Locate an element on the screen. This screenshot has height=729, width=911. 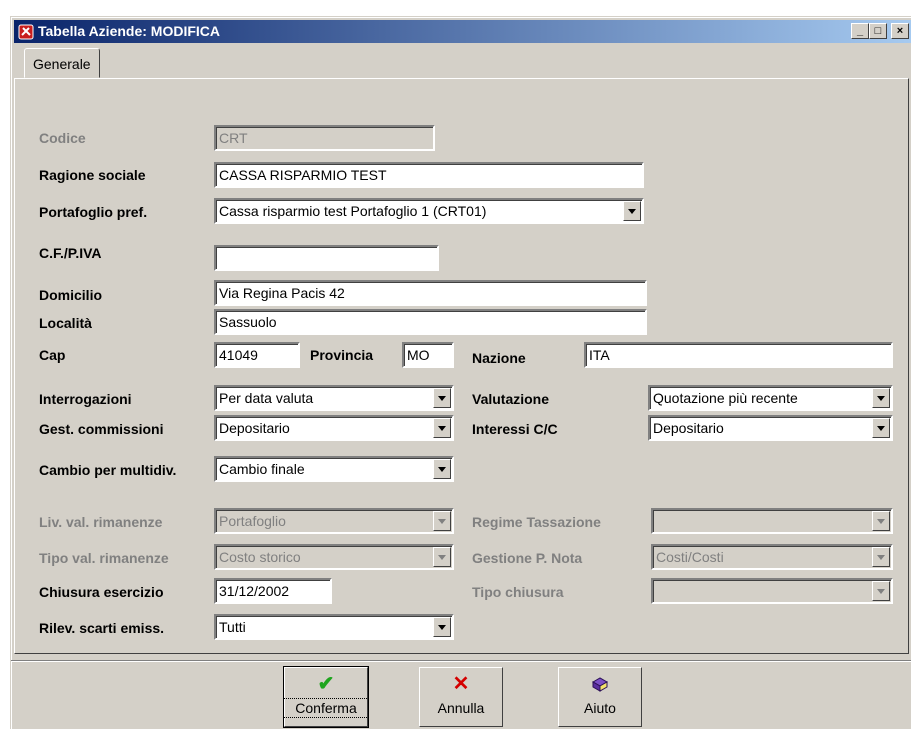
tipo-val-rimanenze-value: Costo storico is located at coordinates (260, 557).